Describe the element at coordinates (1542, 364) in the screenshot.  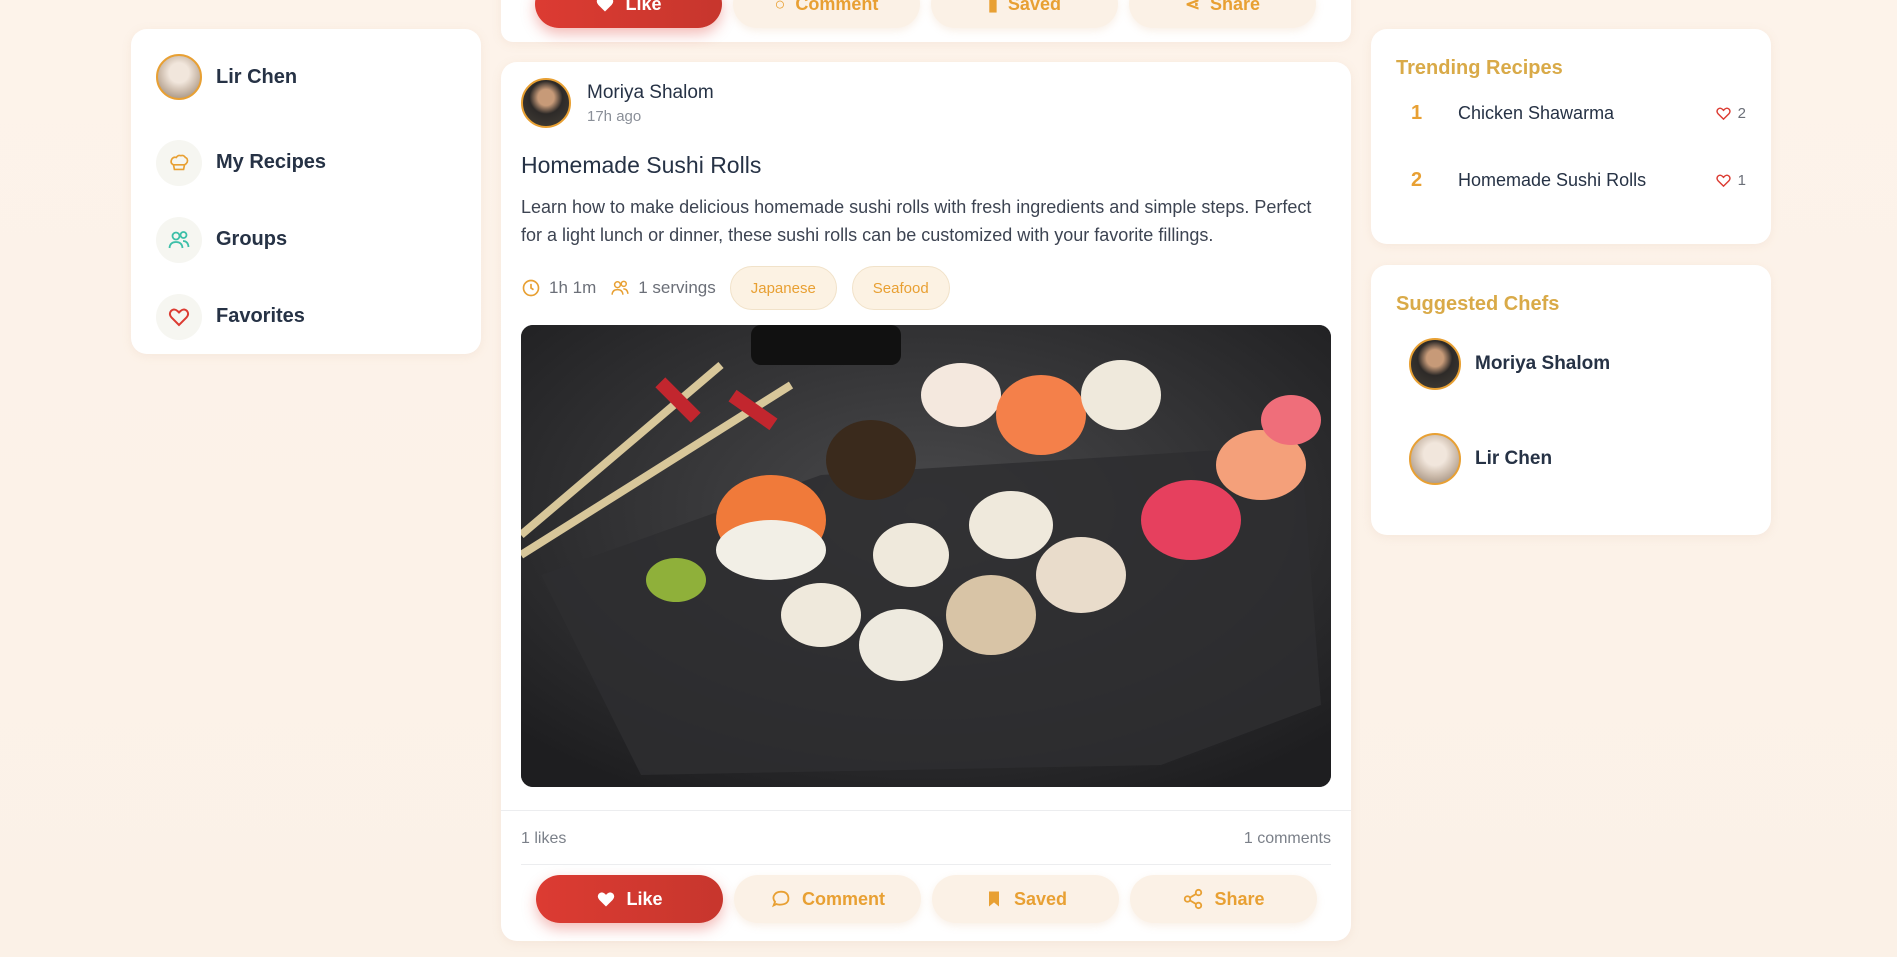
I see `chef-name: Moriya Shalom` at that location.